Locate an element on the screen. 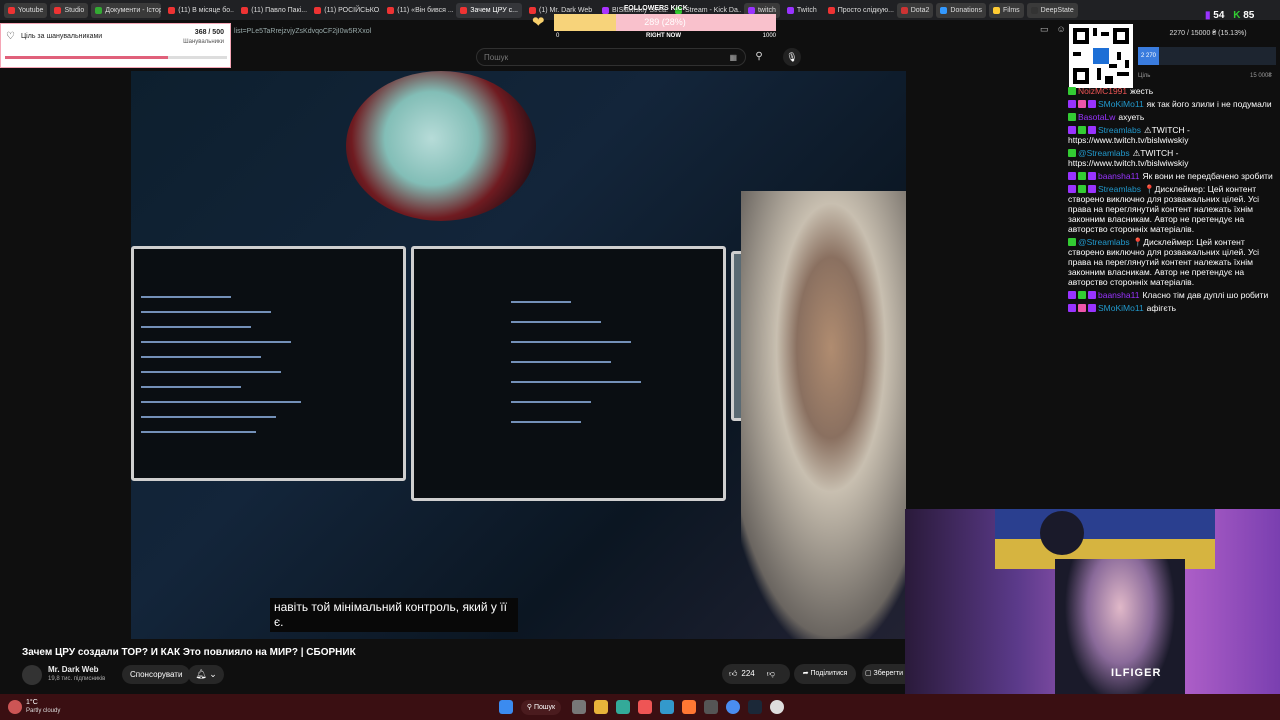 The image size is (1280, 720). chat-message: SMoKiMo11 як так його злили і не подумали is located at coordinates (1172, 104).